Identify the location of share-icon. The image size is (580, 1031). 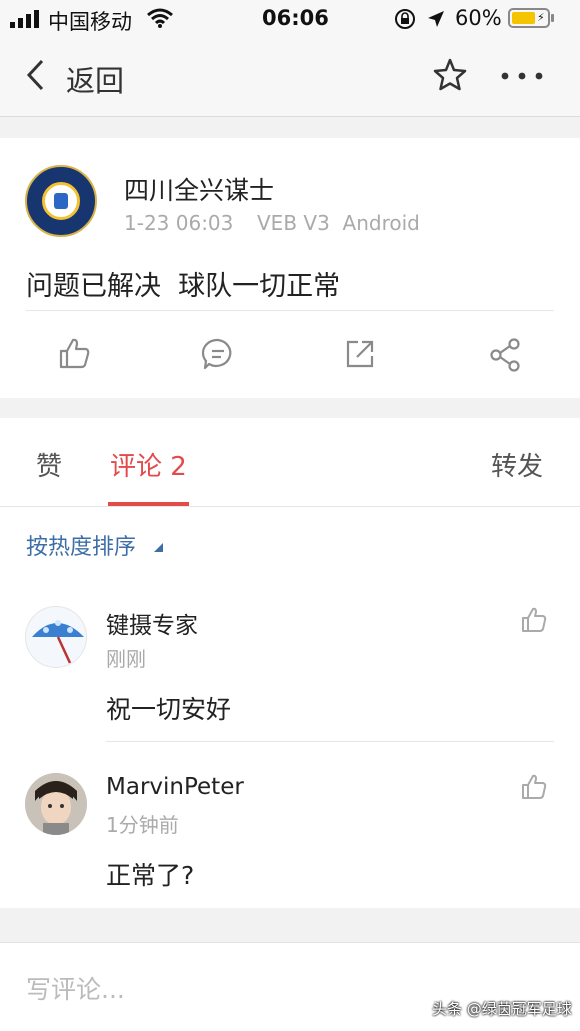
(506, 355).